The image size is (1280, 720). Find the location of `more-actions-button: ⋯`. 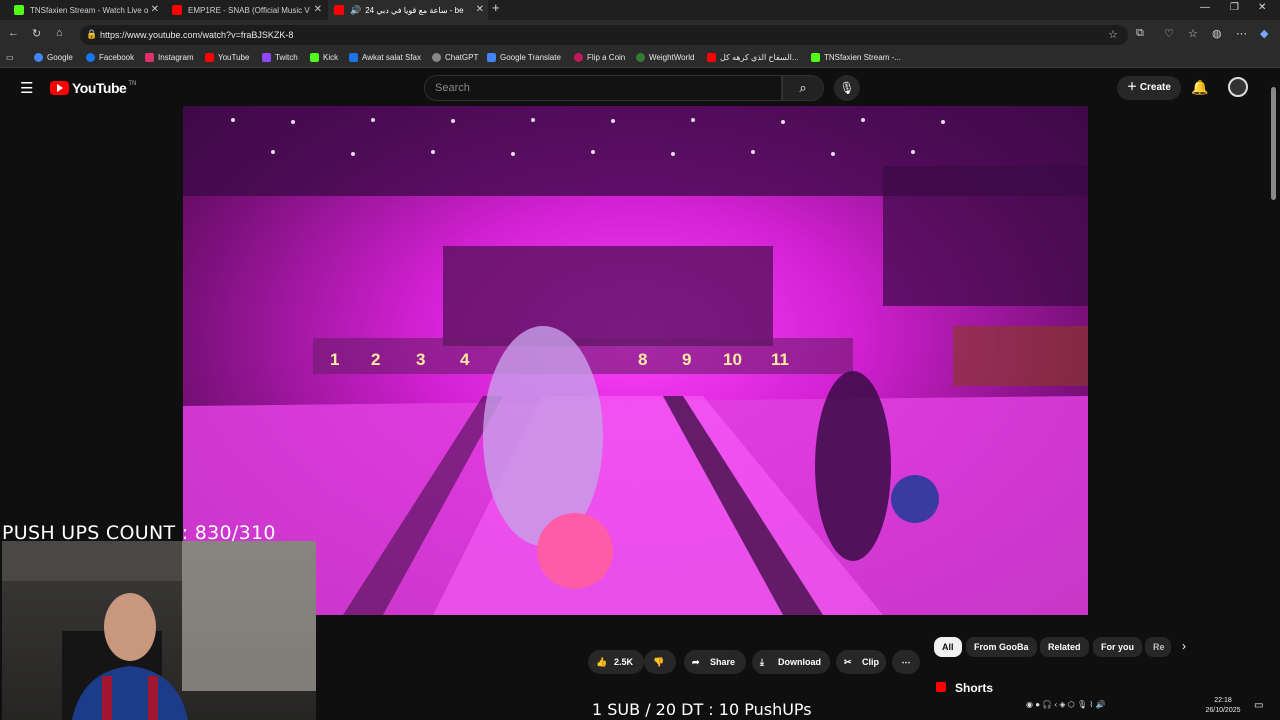

more-actions-button: ⋯ is located at coordinates (906, 662).